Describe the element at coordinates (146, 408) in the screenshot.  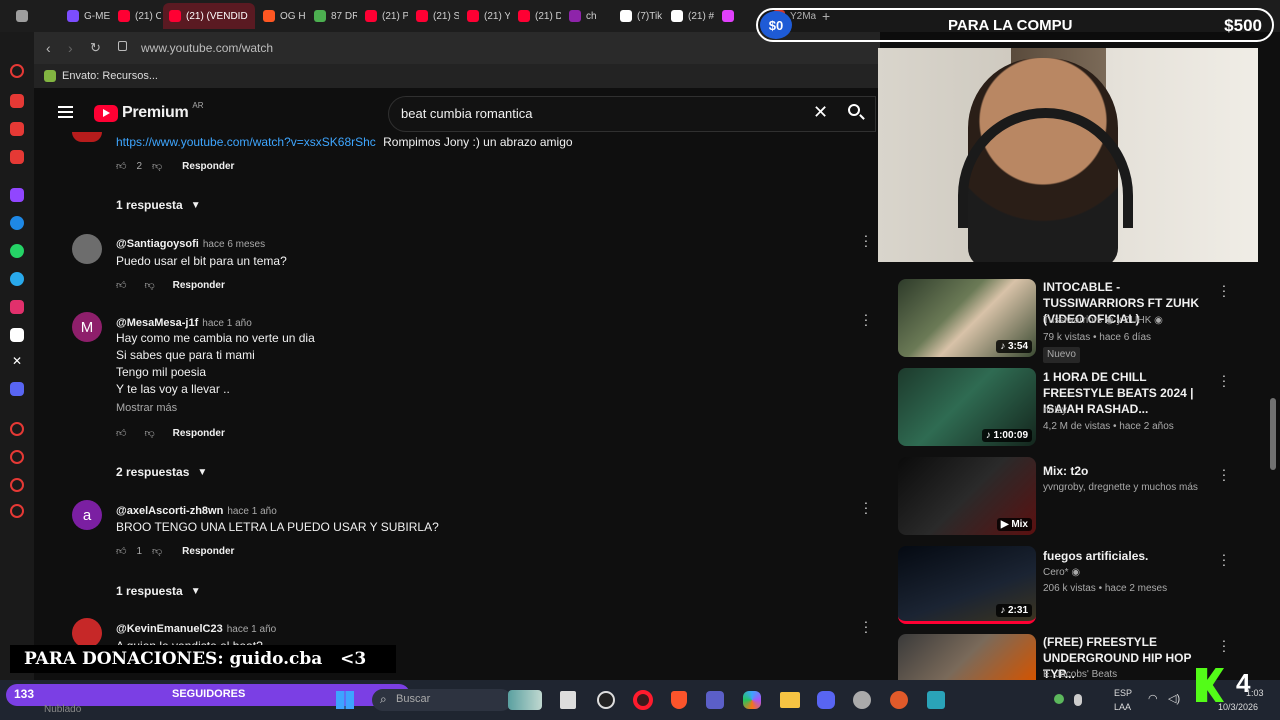
I see `show-more-button: Mostrar más` at that location.